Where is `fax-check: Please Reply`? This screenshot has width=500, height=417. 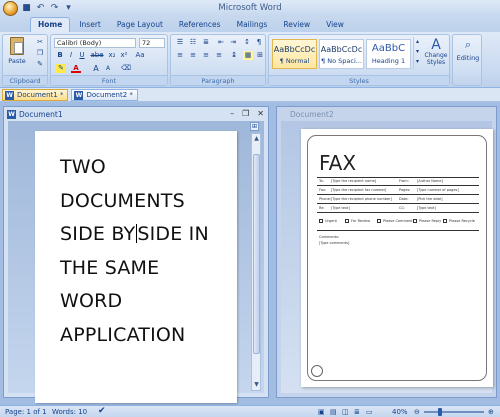
fax-check: Please Reply is located at coordinates (427, 221).